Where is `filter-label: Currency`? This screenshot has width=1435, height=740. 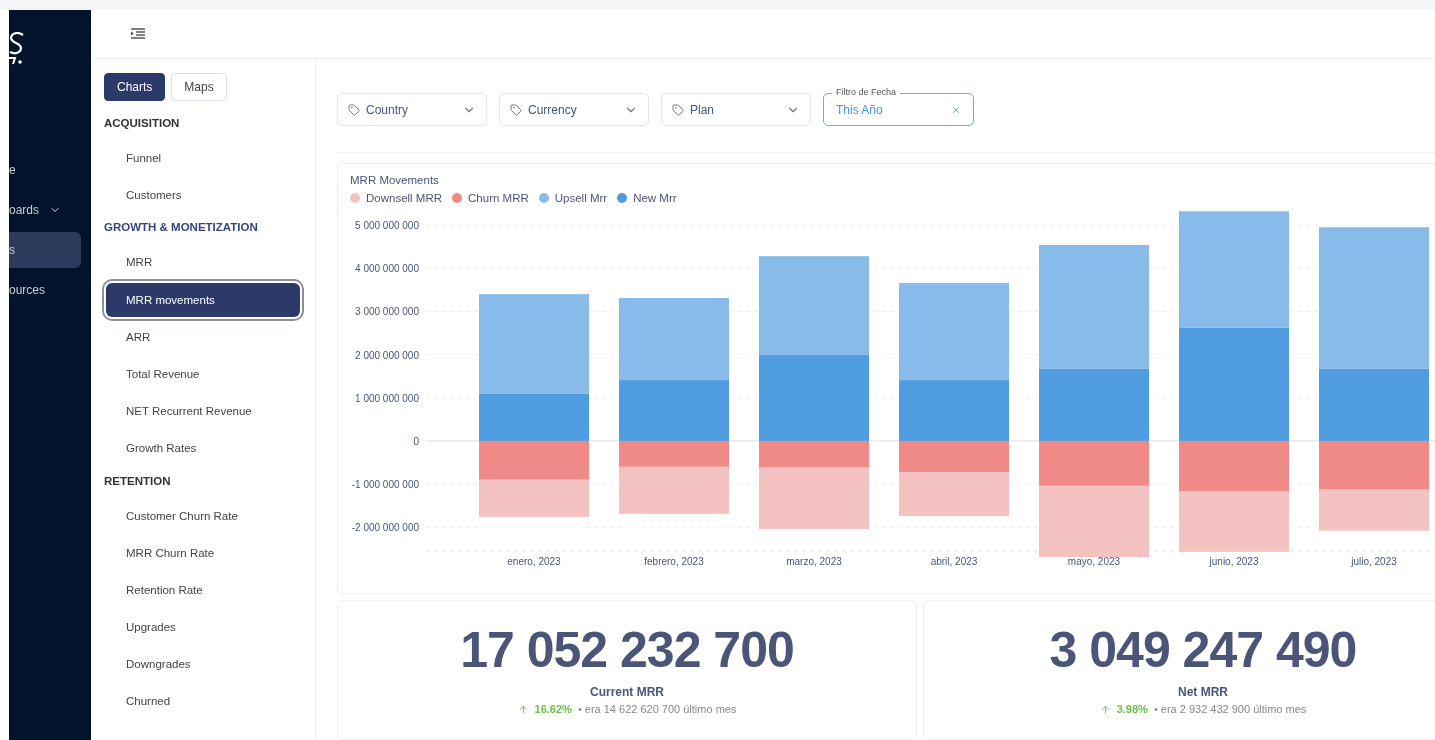
filter-label: Currency is located at coordinates (553, 109).